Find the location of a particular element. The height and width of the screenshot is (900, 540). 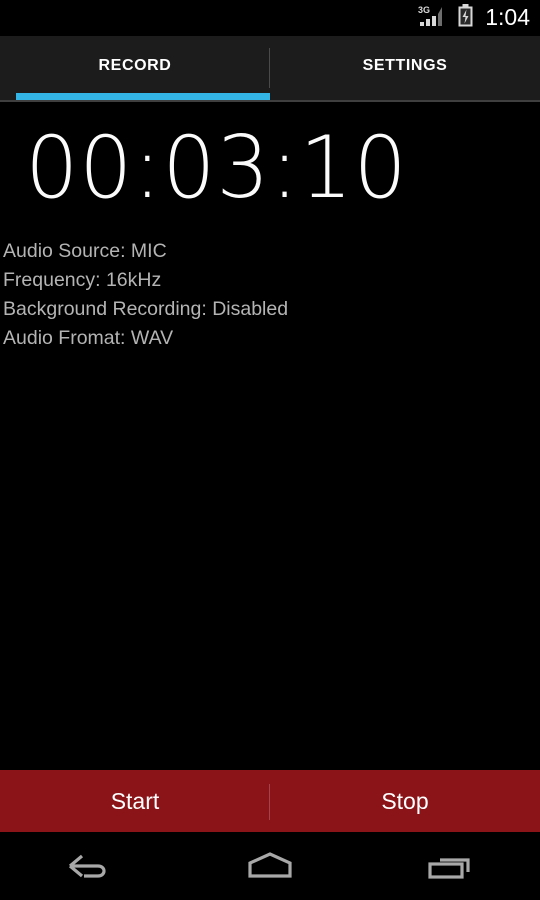

home-icon is located at coordinates (270, 866).